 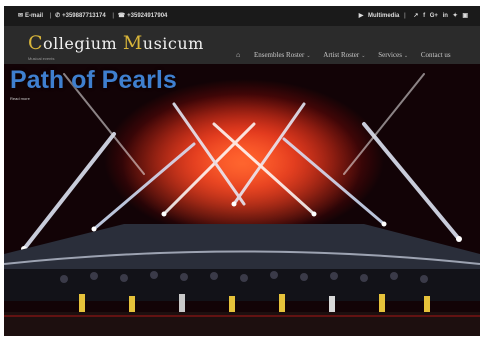 What do you see at coordinates (121, 16) in the screenshot?
I see `fax-icon: ☎` at bounding box center [121, 16].